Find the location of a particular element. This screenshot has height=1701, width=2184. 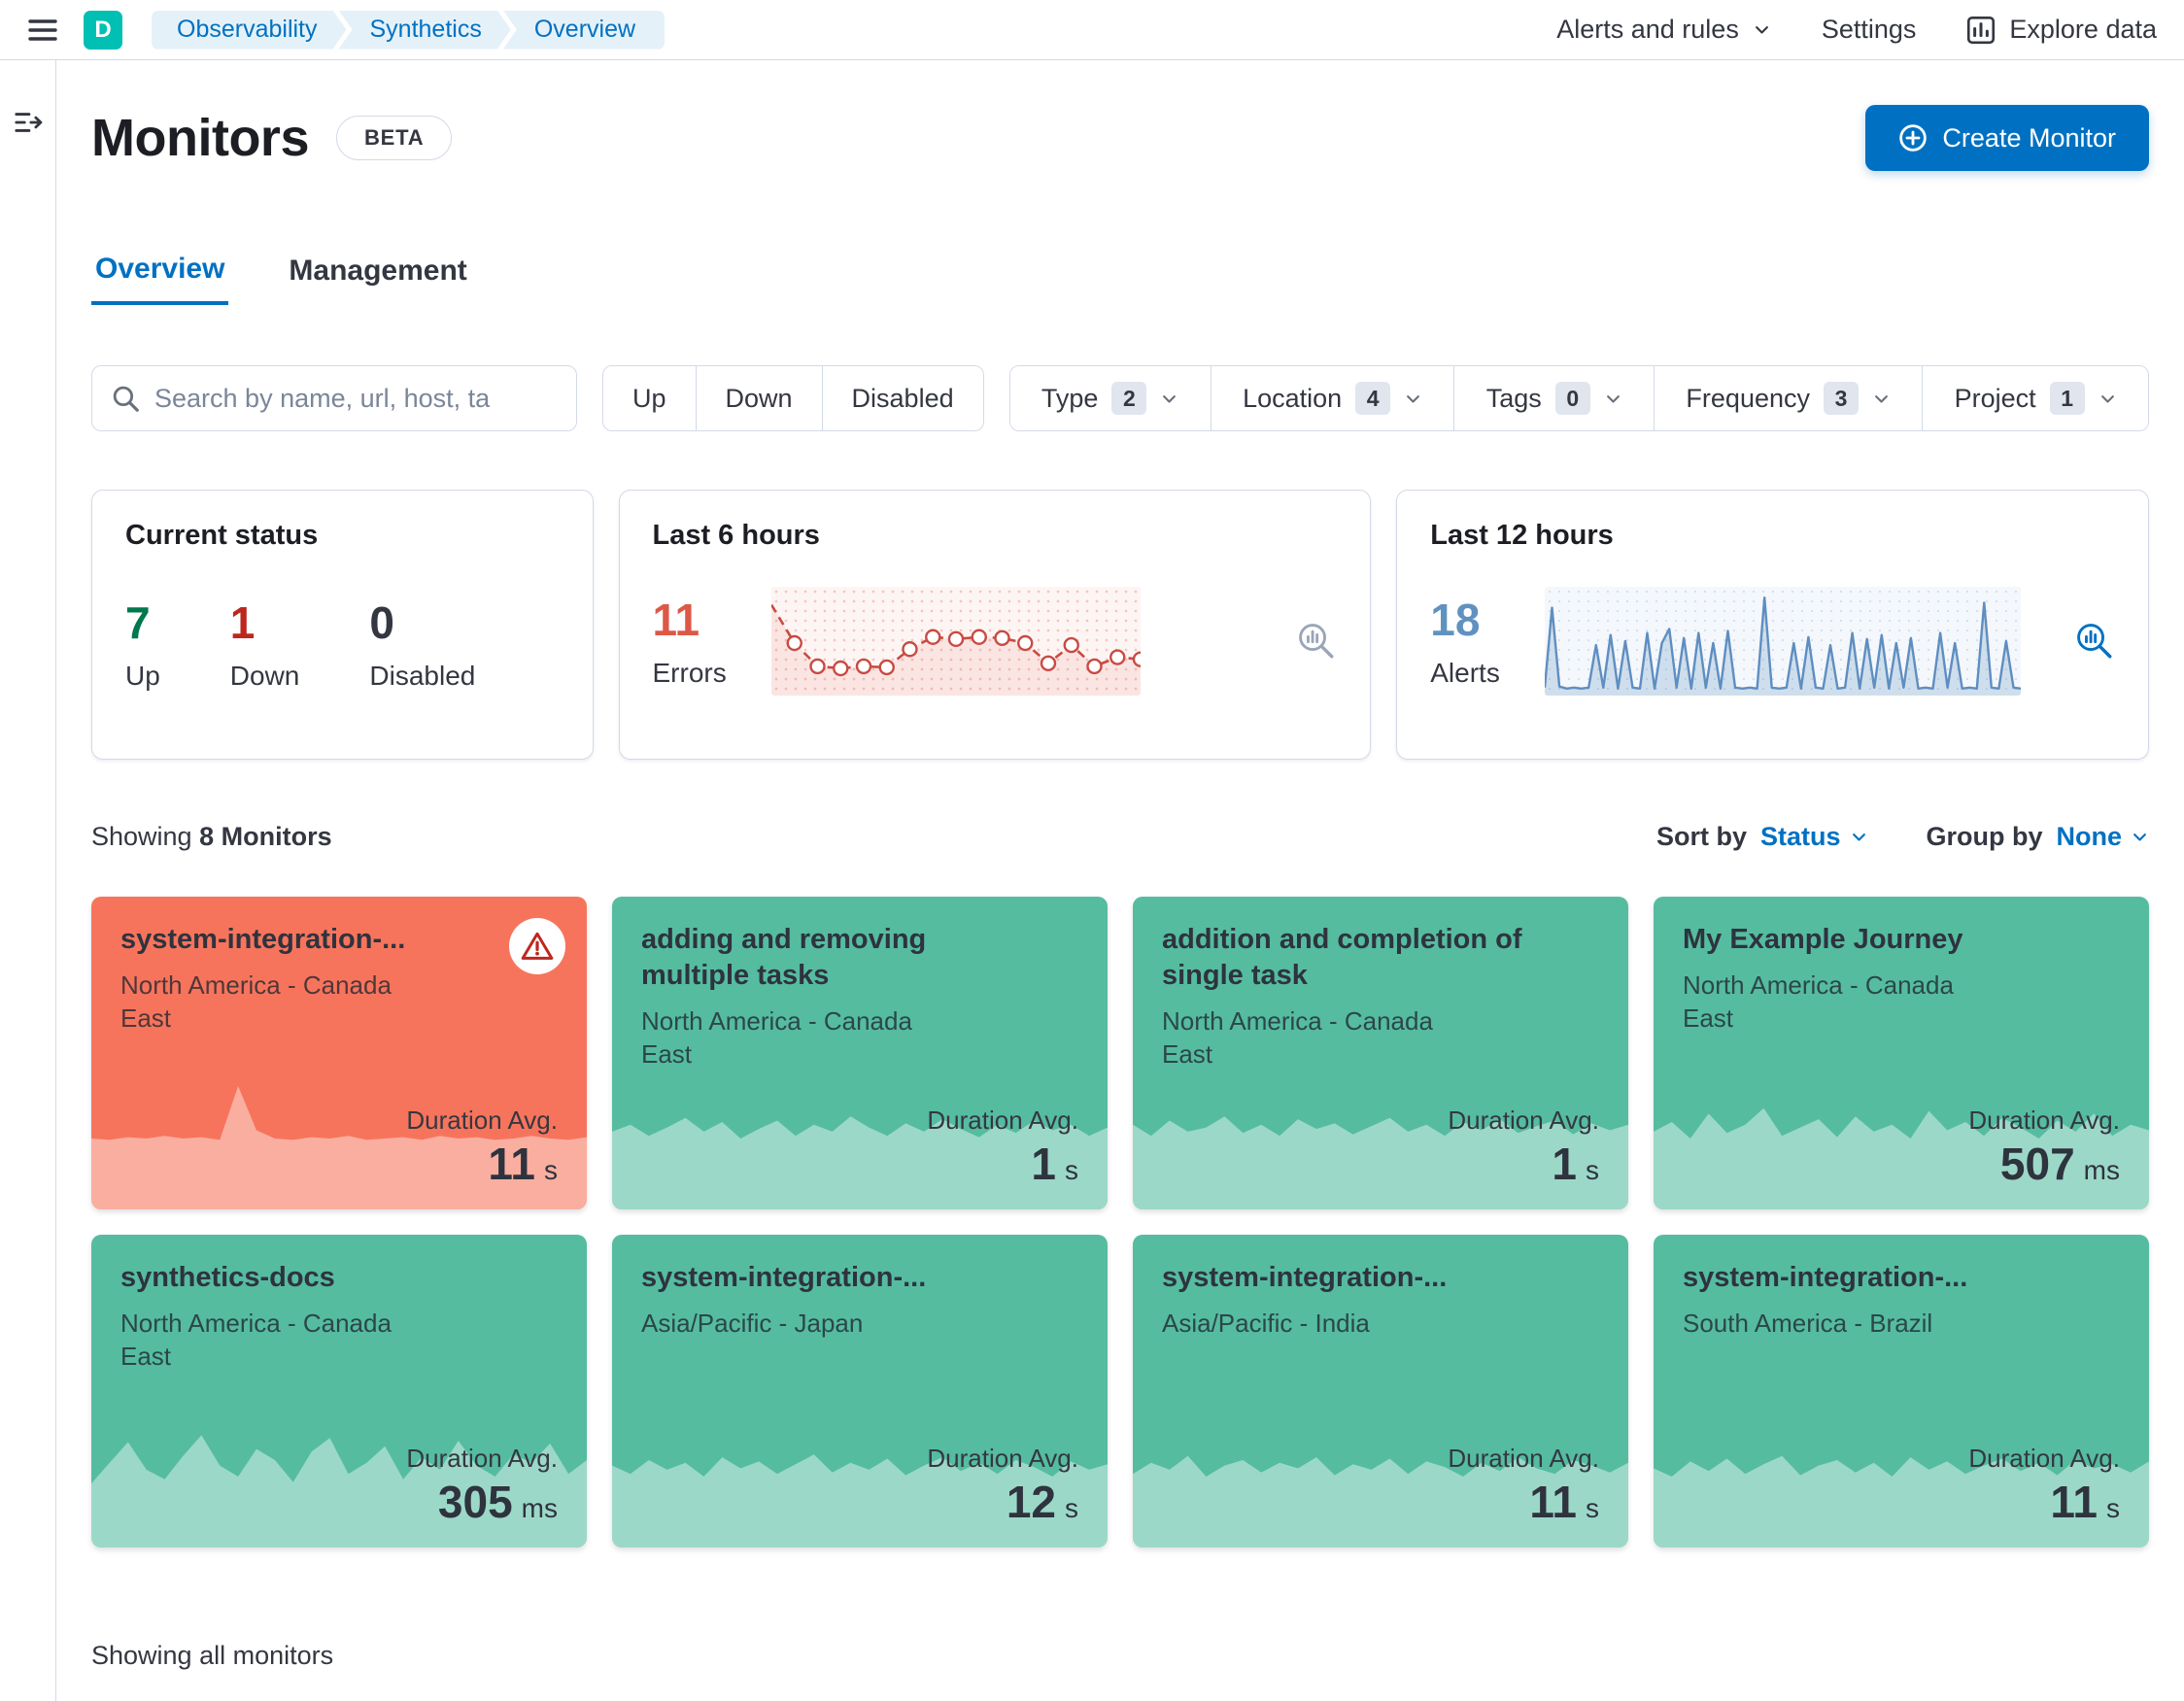

settings-link: Settings is located at coordinates (1869, 30).